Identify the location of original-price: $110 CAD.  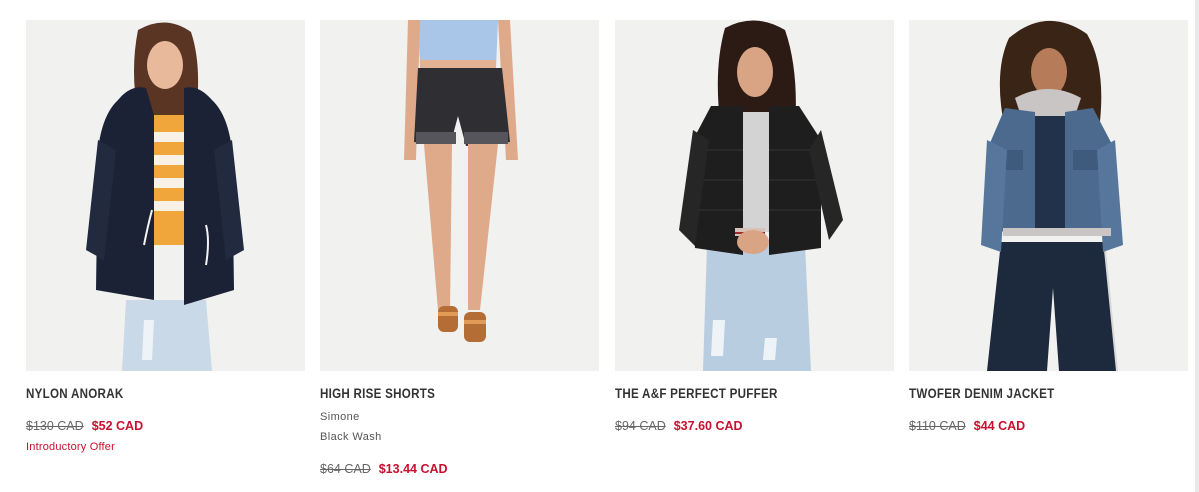
(937, 426).